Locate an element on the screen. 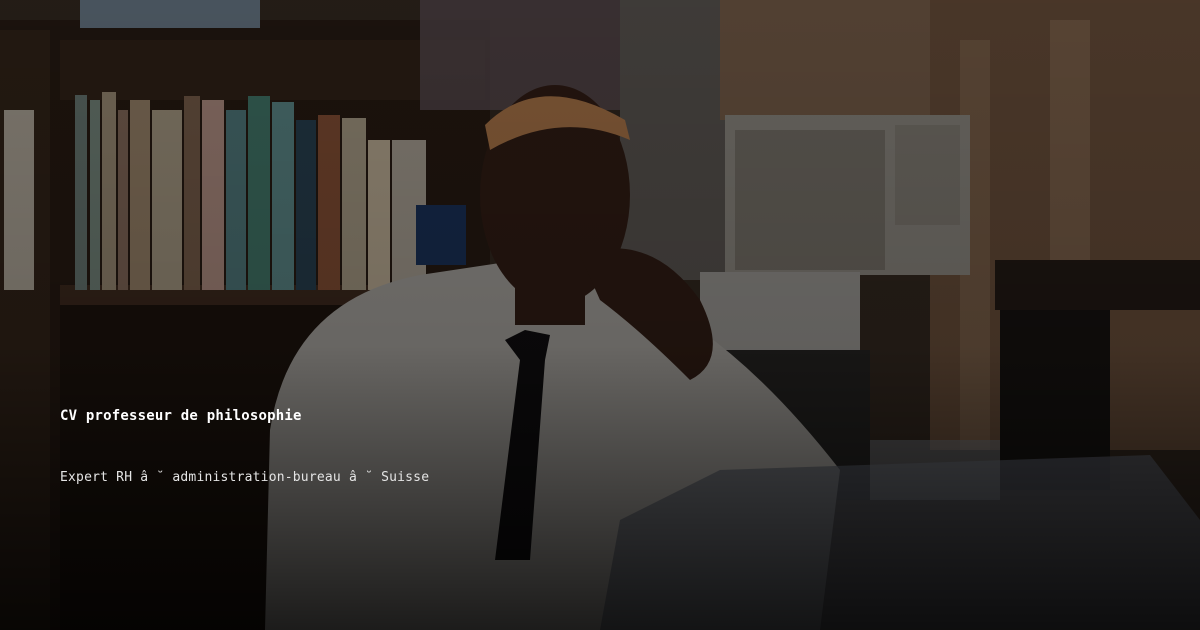 The height and width of the screenshot is (630, 1200). card-title: CV professeur de philosophie is located at coordinates (181, 416).